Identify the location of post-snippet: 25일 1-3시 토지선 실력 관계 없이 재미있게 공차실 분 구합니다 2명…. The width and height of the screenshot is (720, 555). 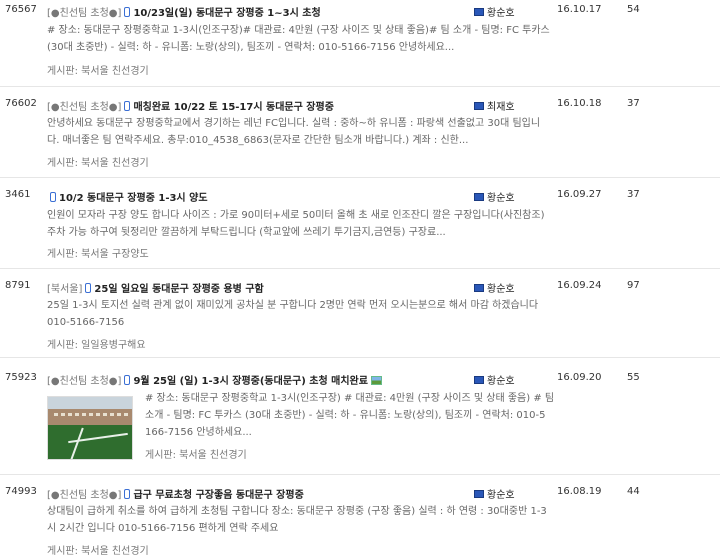
(327, 314).